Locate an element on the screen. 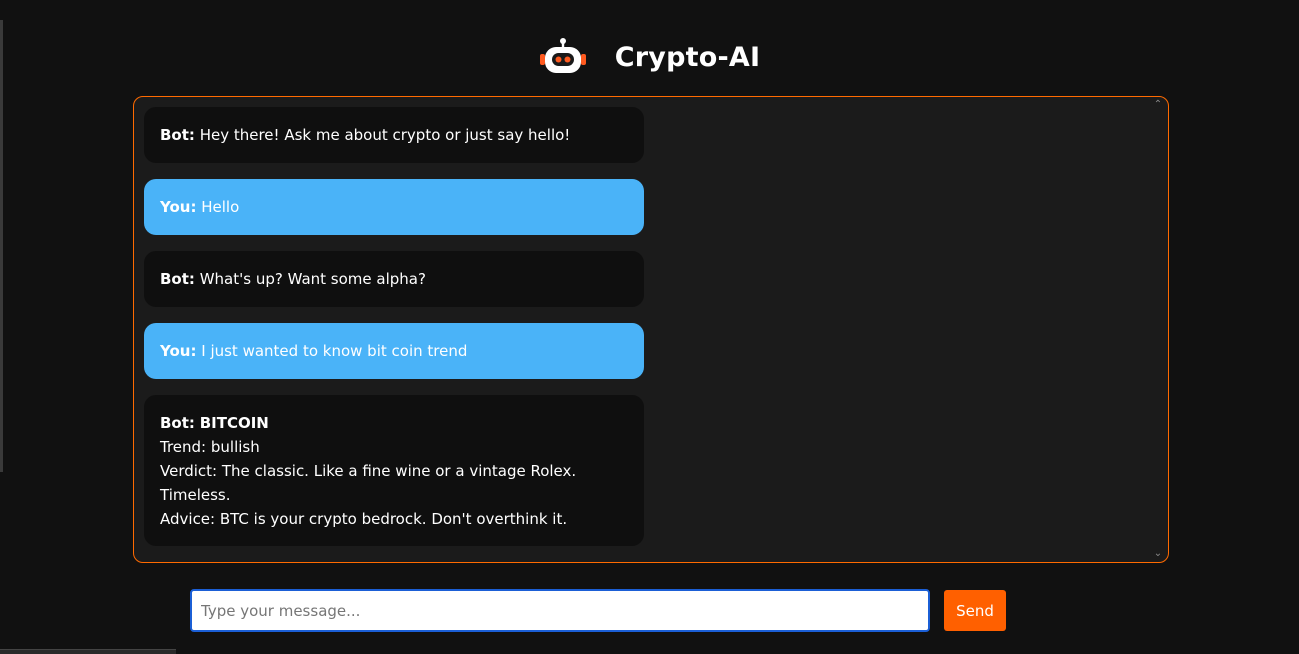 The image size is (1299, 654). message-text: Hello is located at coordinates (220, 207).